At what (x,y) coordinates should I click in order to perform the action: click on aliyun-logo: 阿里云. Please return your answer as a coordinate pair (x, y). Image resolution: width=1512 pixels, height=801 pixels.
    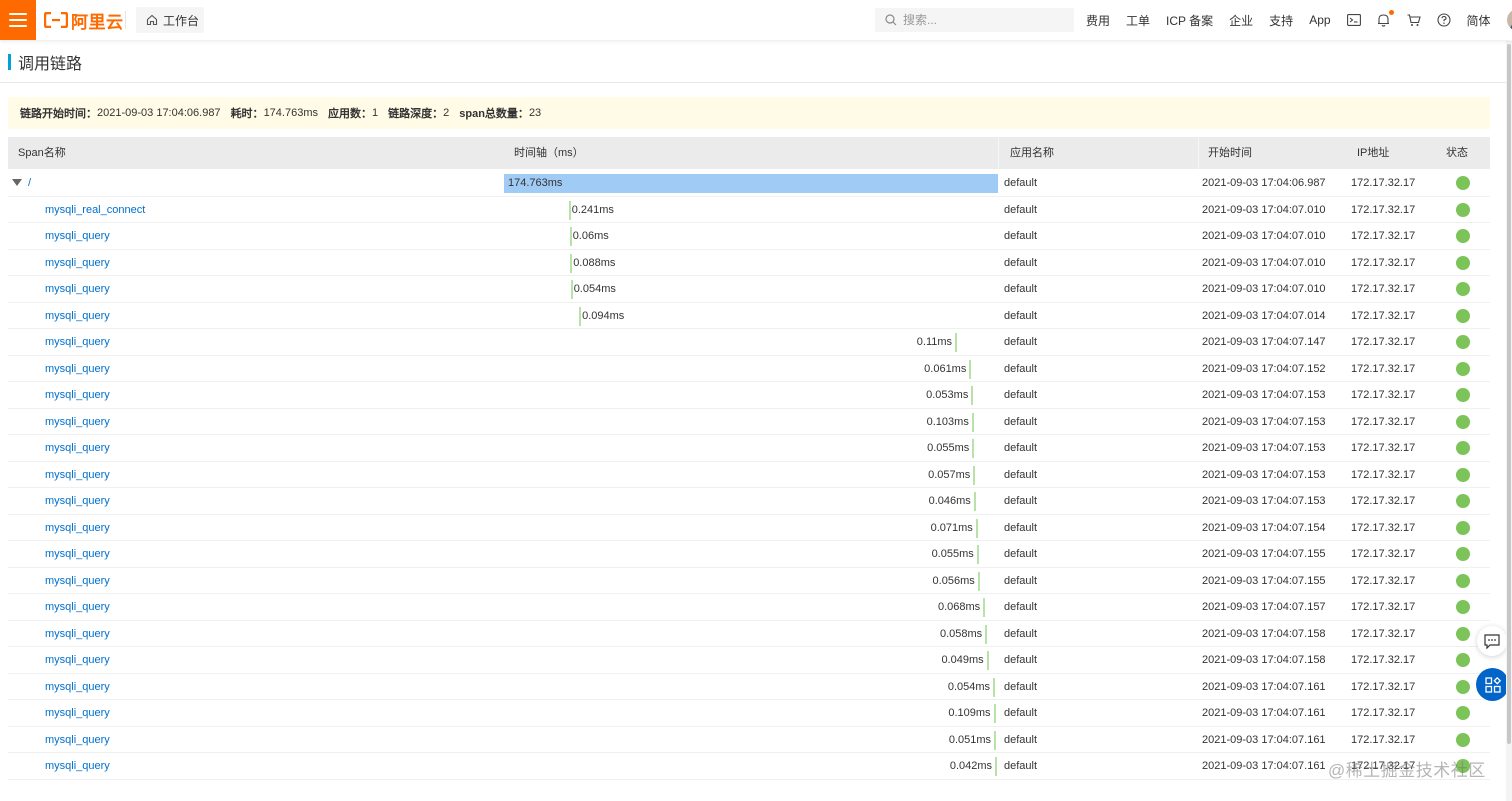
    Looking at the image, I should click on (84, 20).